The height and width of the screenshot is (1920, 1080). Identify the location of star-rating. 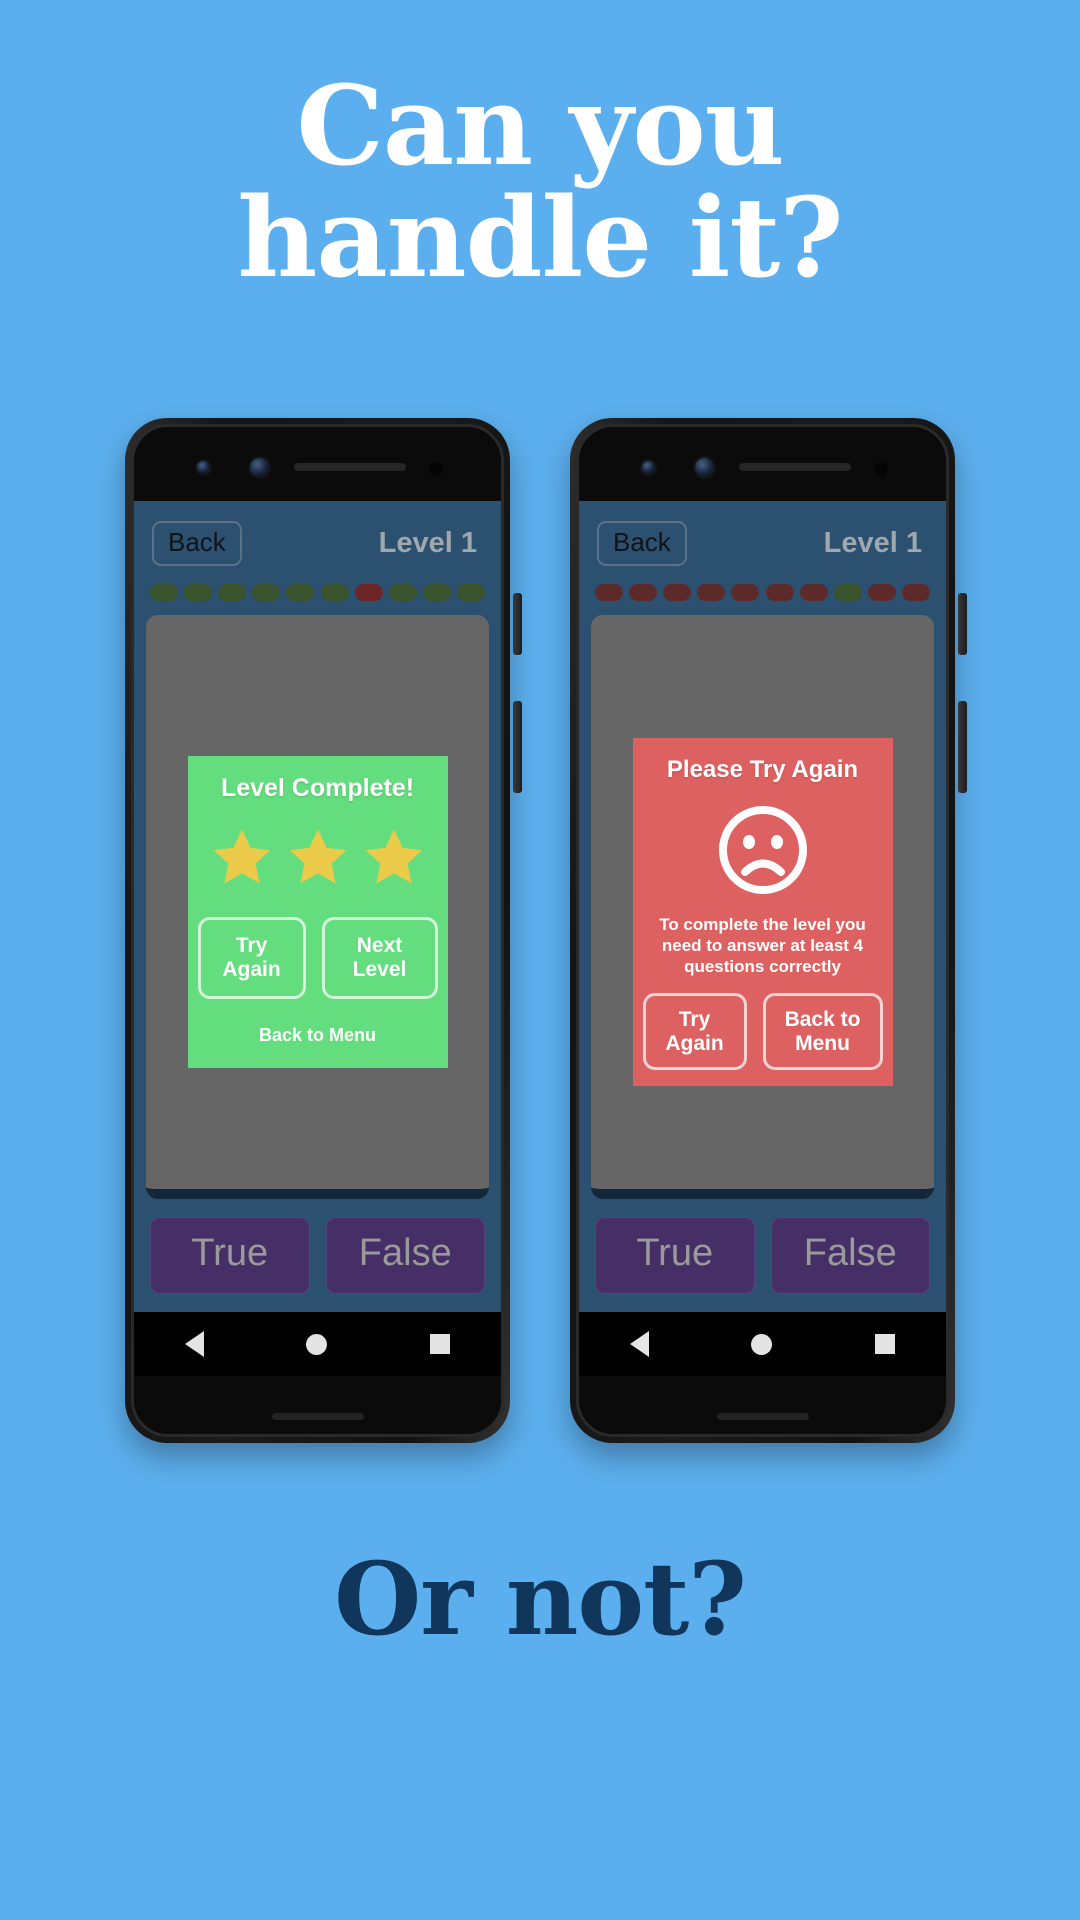
(318, 857).